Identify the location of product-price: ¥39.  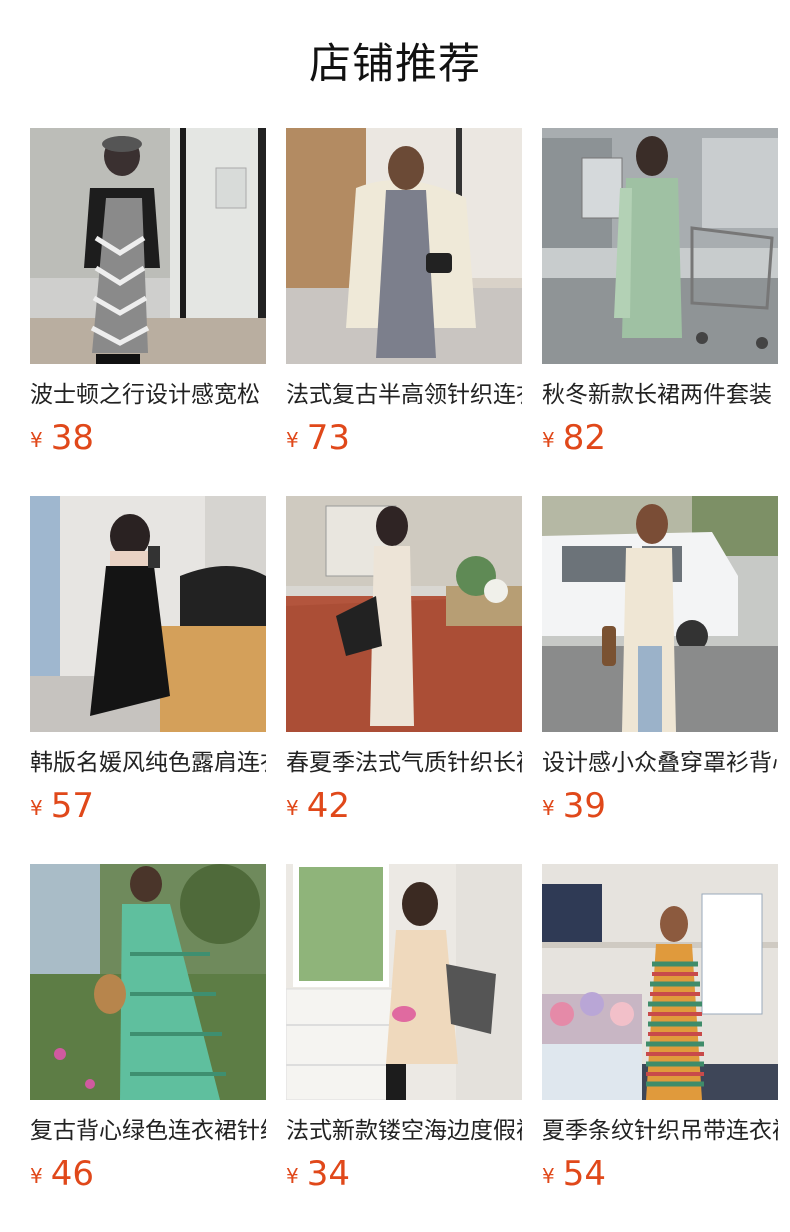
(660, 806).